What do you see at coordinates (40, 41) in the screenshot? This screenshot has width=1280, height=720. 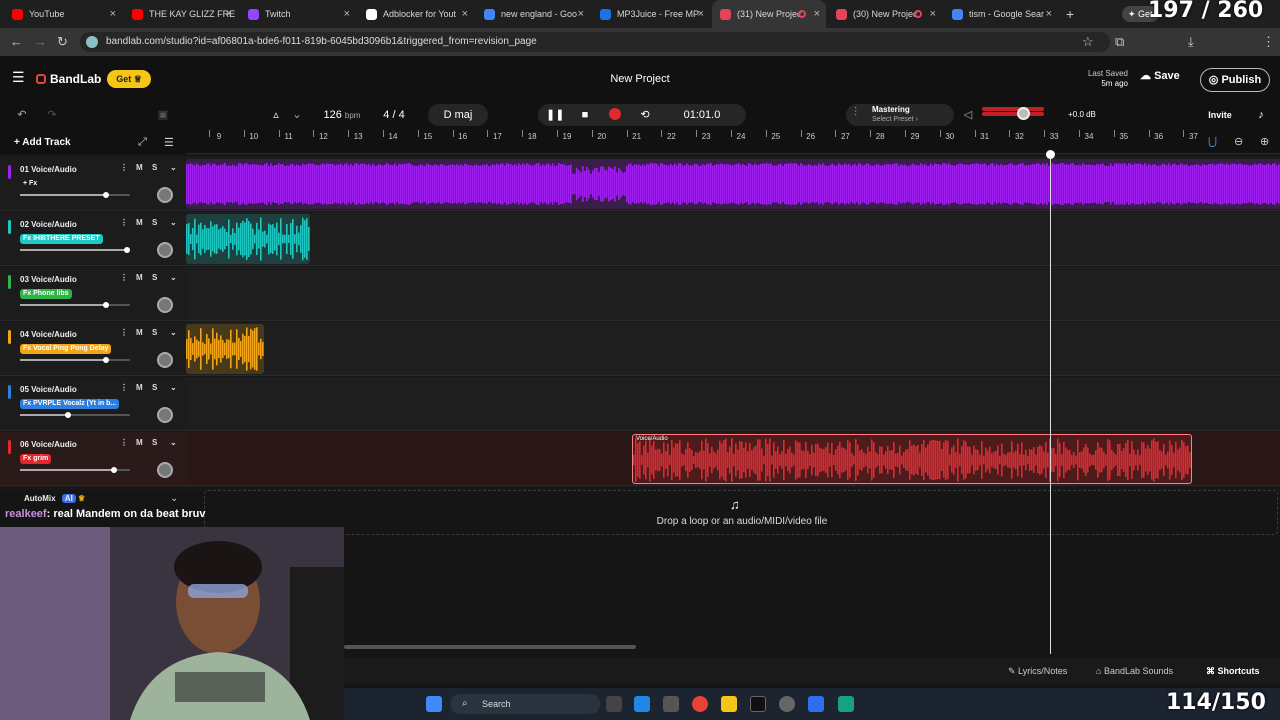 I see `forward-arrow-icon: →` at bounding box center [40, 41].